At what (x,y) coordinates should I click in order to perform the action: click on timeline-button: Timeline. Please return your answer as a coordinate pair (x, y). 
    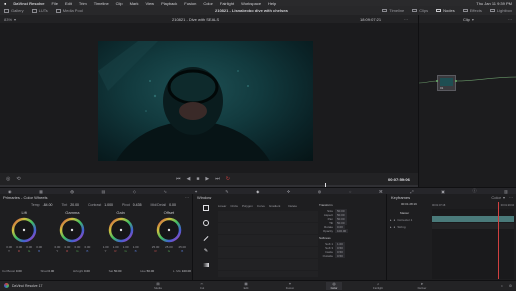
    Looking at the image, I should click on (393, 10).